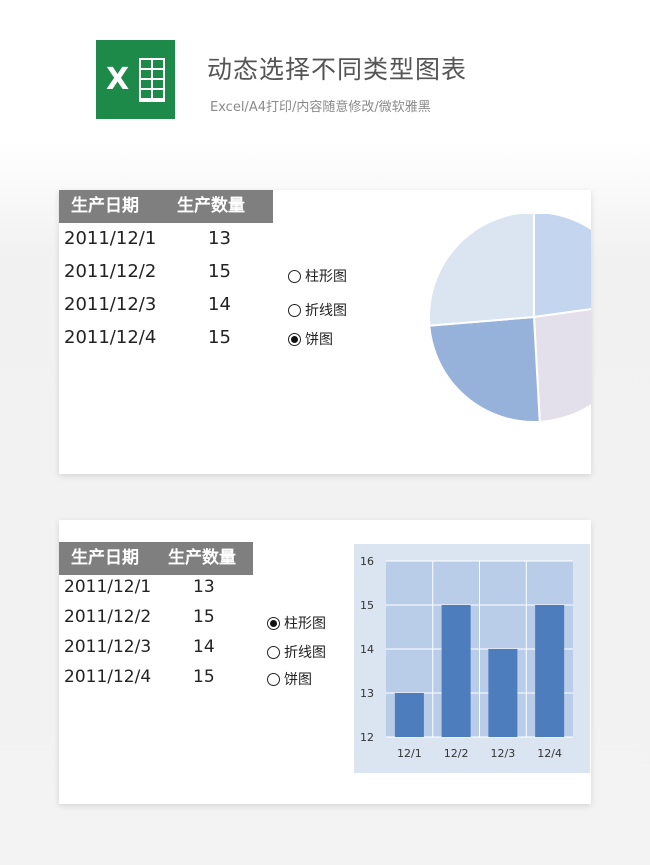  I want to click on bar-chart: 12 13 14 15 16 12/1 12/2 12/3 12/4, so click(466, 657).